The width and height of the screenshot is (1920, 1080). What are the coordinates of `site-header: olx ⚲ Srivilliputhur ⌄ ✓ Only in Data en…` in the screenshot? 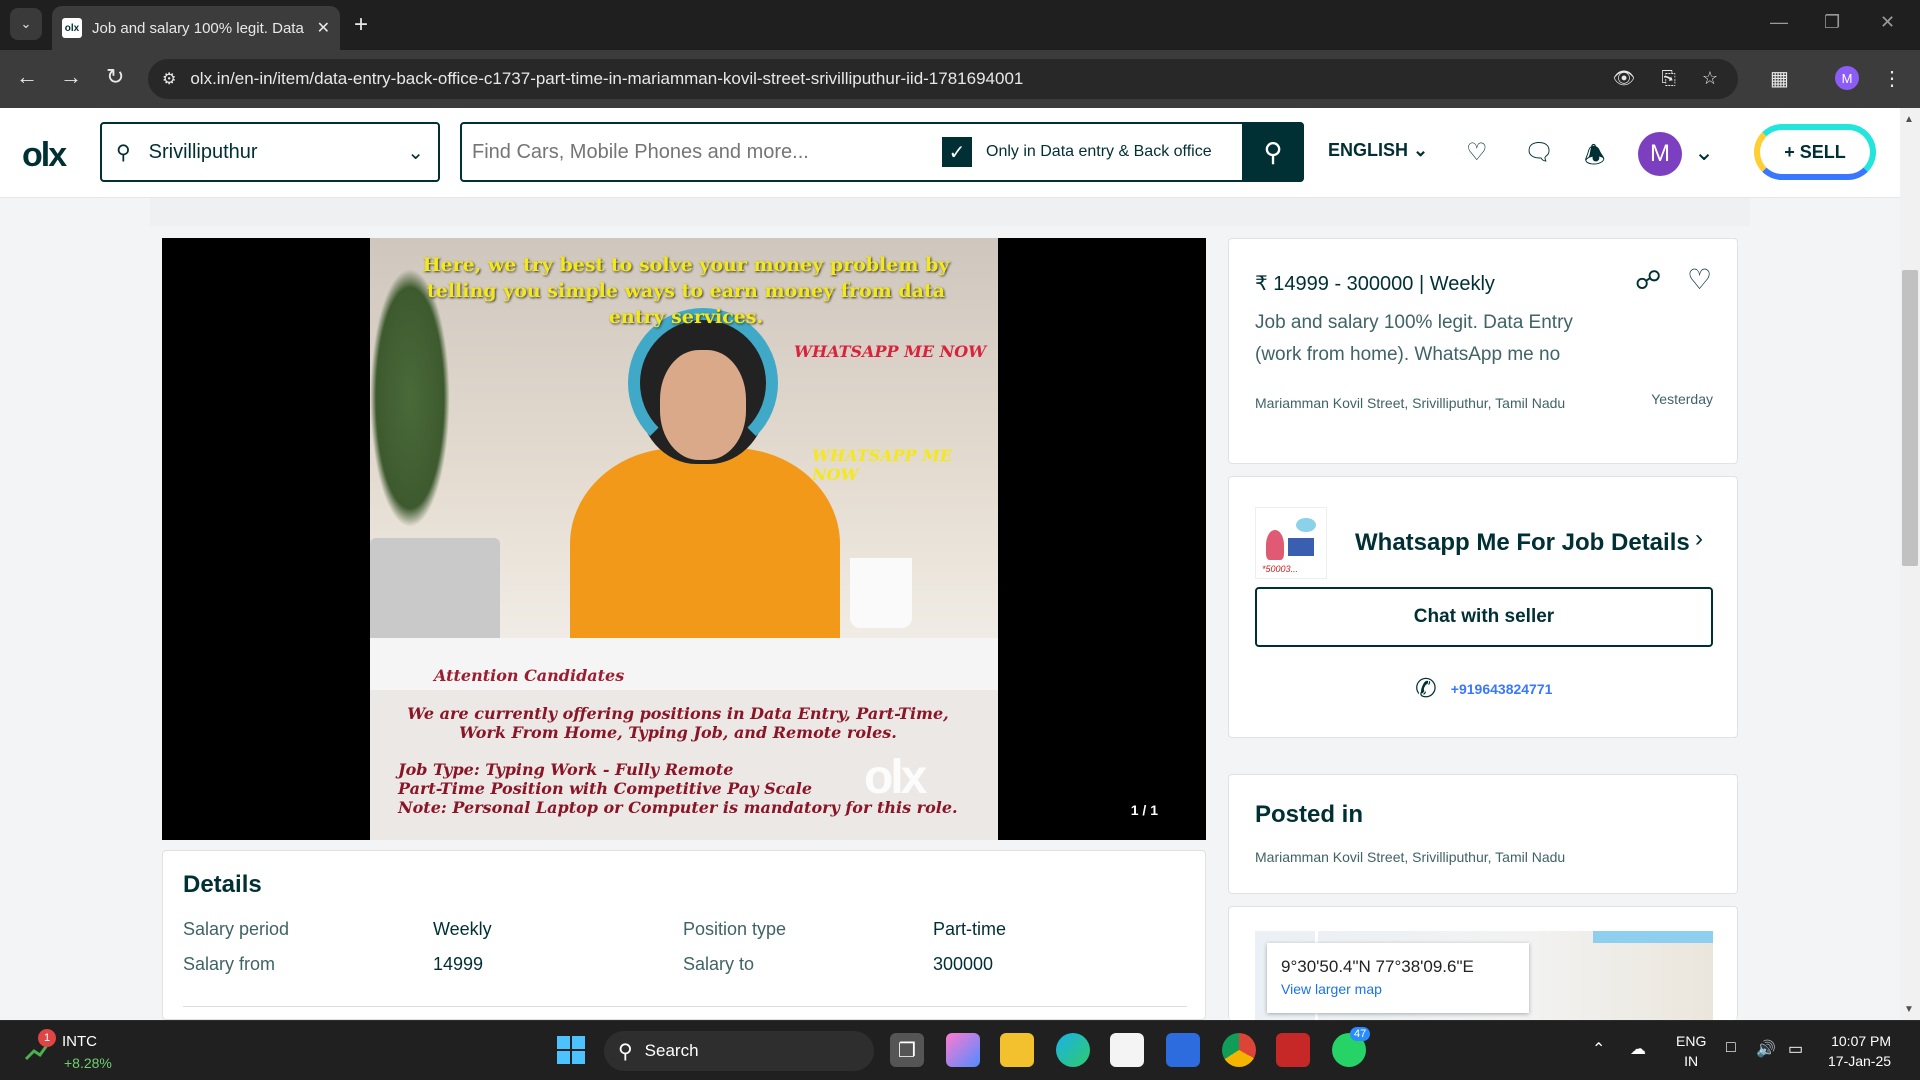 It's located at (950, 153).